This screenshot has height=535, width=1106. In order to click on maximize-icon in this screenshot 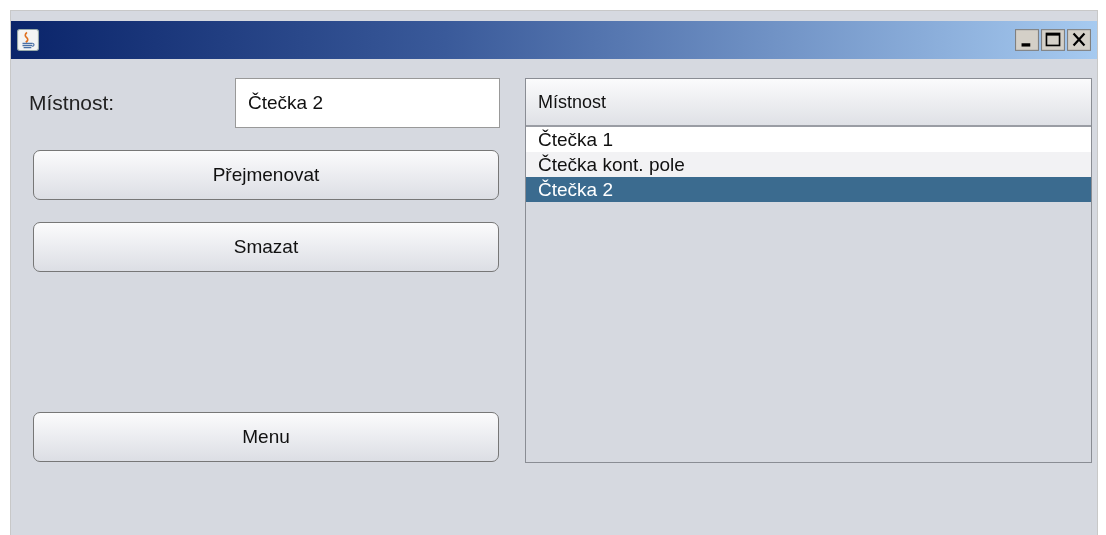, I will do `click(1053, 40)`.